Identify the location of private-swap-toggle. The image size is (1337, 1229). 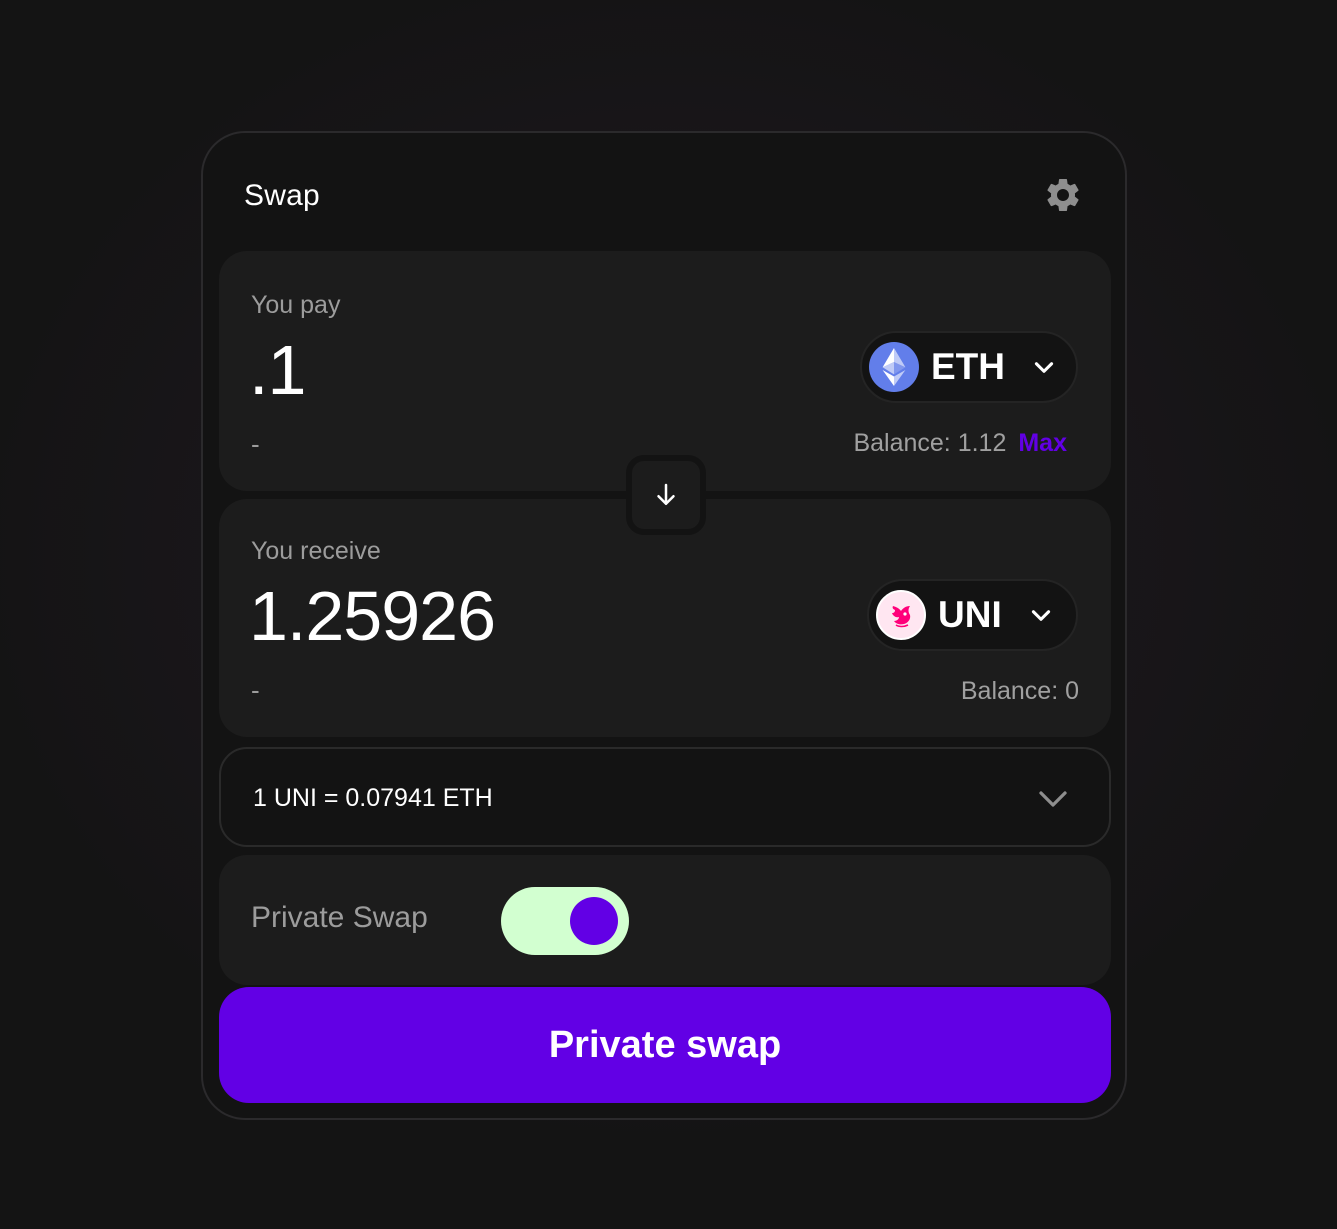
(565, 921).